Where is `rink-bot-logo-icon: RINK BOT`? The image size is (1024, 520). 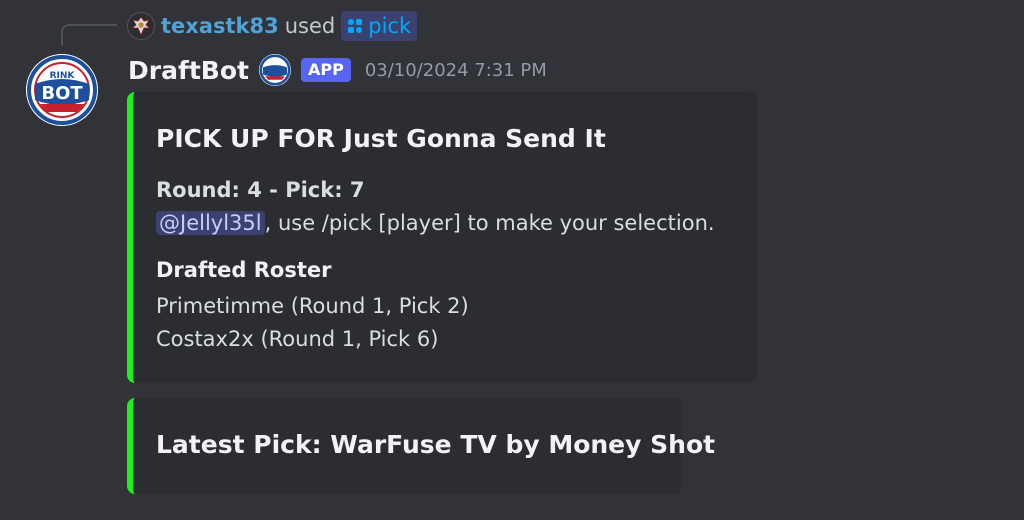
rink-bot-logo-icon: RINK BOT is located at coordinates (62, 90).